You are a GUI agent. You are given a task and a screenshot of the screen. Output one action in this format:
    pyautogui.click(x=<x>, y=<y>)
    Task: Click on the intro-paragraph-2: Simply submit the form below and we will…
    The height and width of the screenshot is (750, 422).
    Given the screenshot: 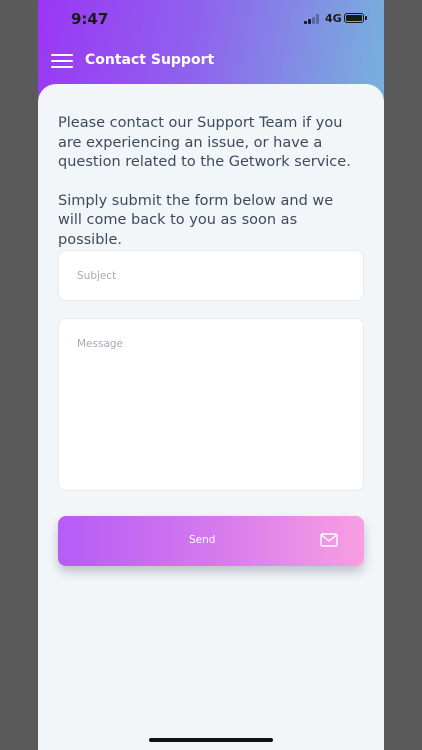 What is the action you would take?
    pyautogui.click(x=196, y=220)
    